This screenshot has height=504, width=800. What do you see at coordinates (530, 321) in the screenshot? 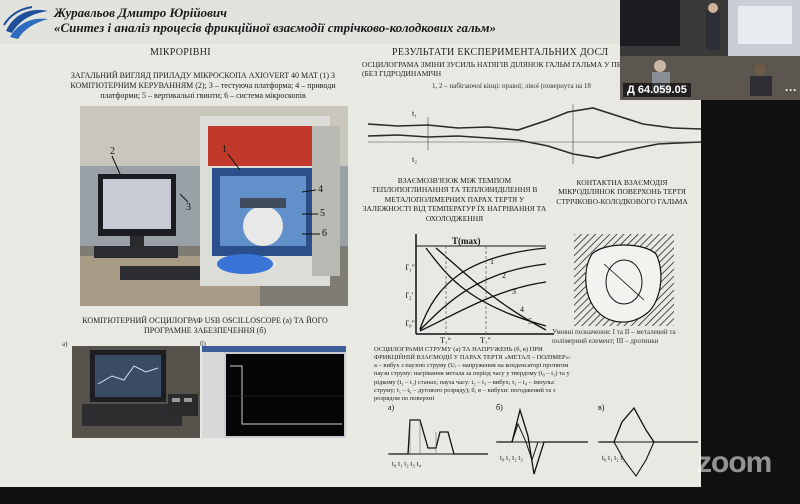
I see `heat-curve-label-5: 5` at bounding box center [530, 321].